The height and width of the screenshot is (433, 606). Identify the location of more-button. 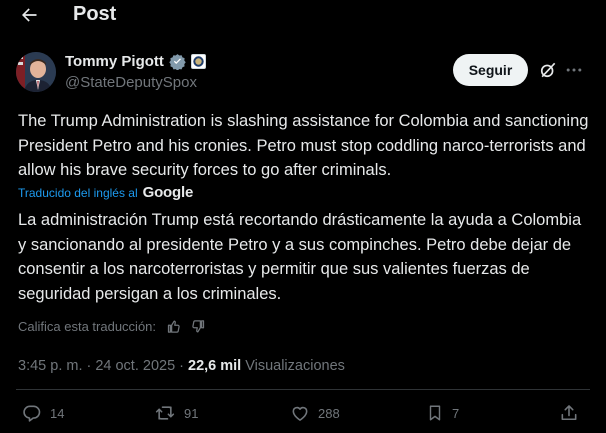
(574, 70).